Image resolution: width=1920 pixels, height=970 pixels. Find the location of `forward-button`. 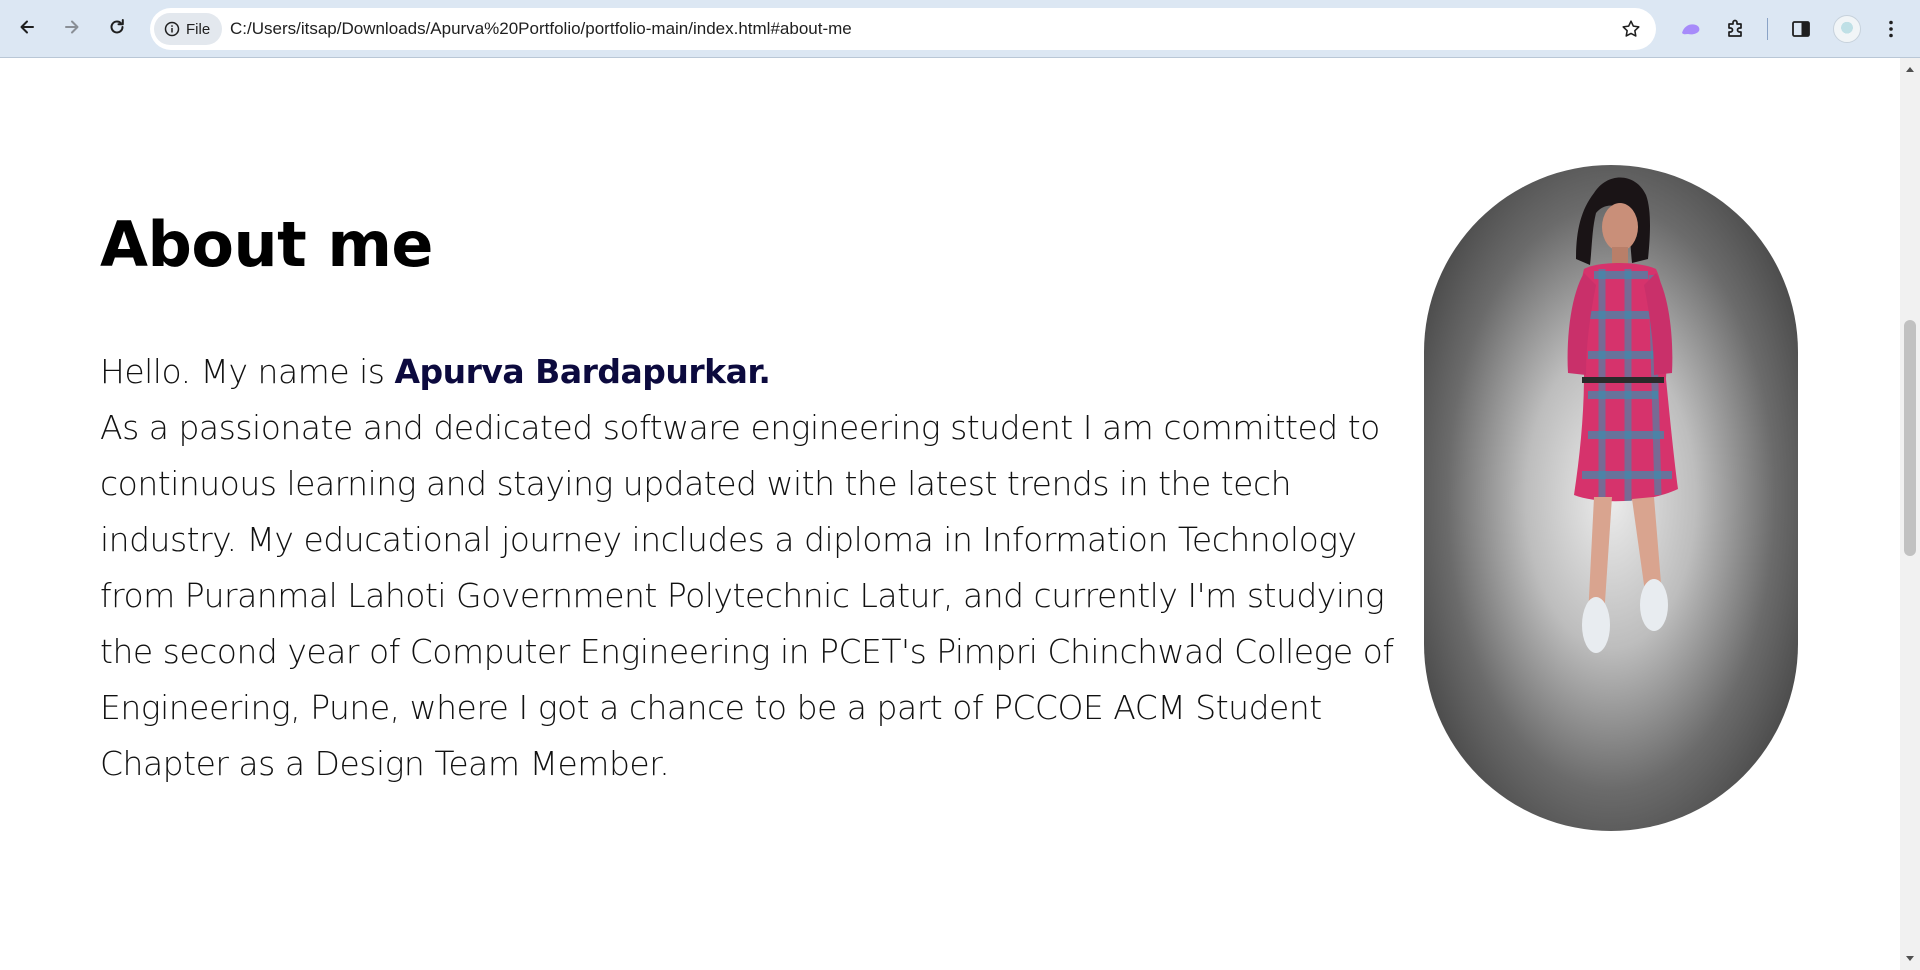

forward-button is located at coordinates (72, 27).